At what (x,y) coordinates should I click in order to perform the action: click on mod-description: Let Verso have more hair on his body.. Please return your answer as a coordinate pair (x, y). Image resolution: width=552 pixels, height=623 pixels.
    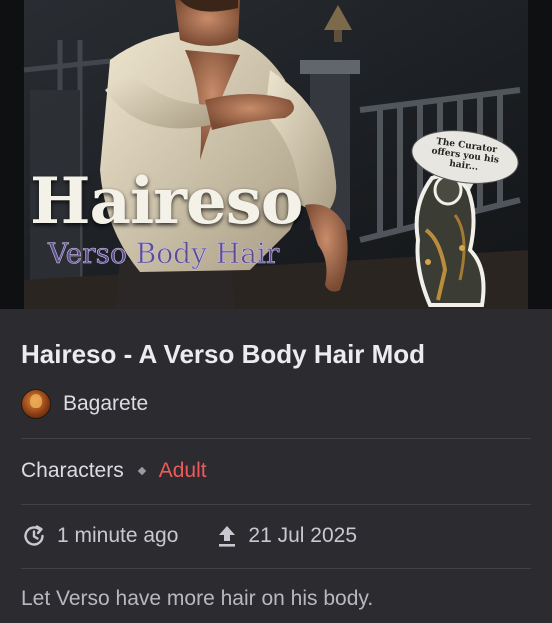
    Looking at the image, I should click on (197, 598).